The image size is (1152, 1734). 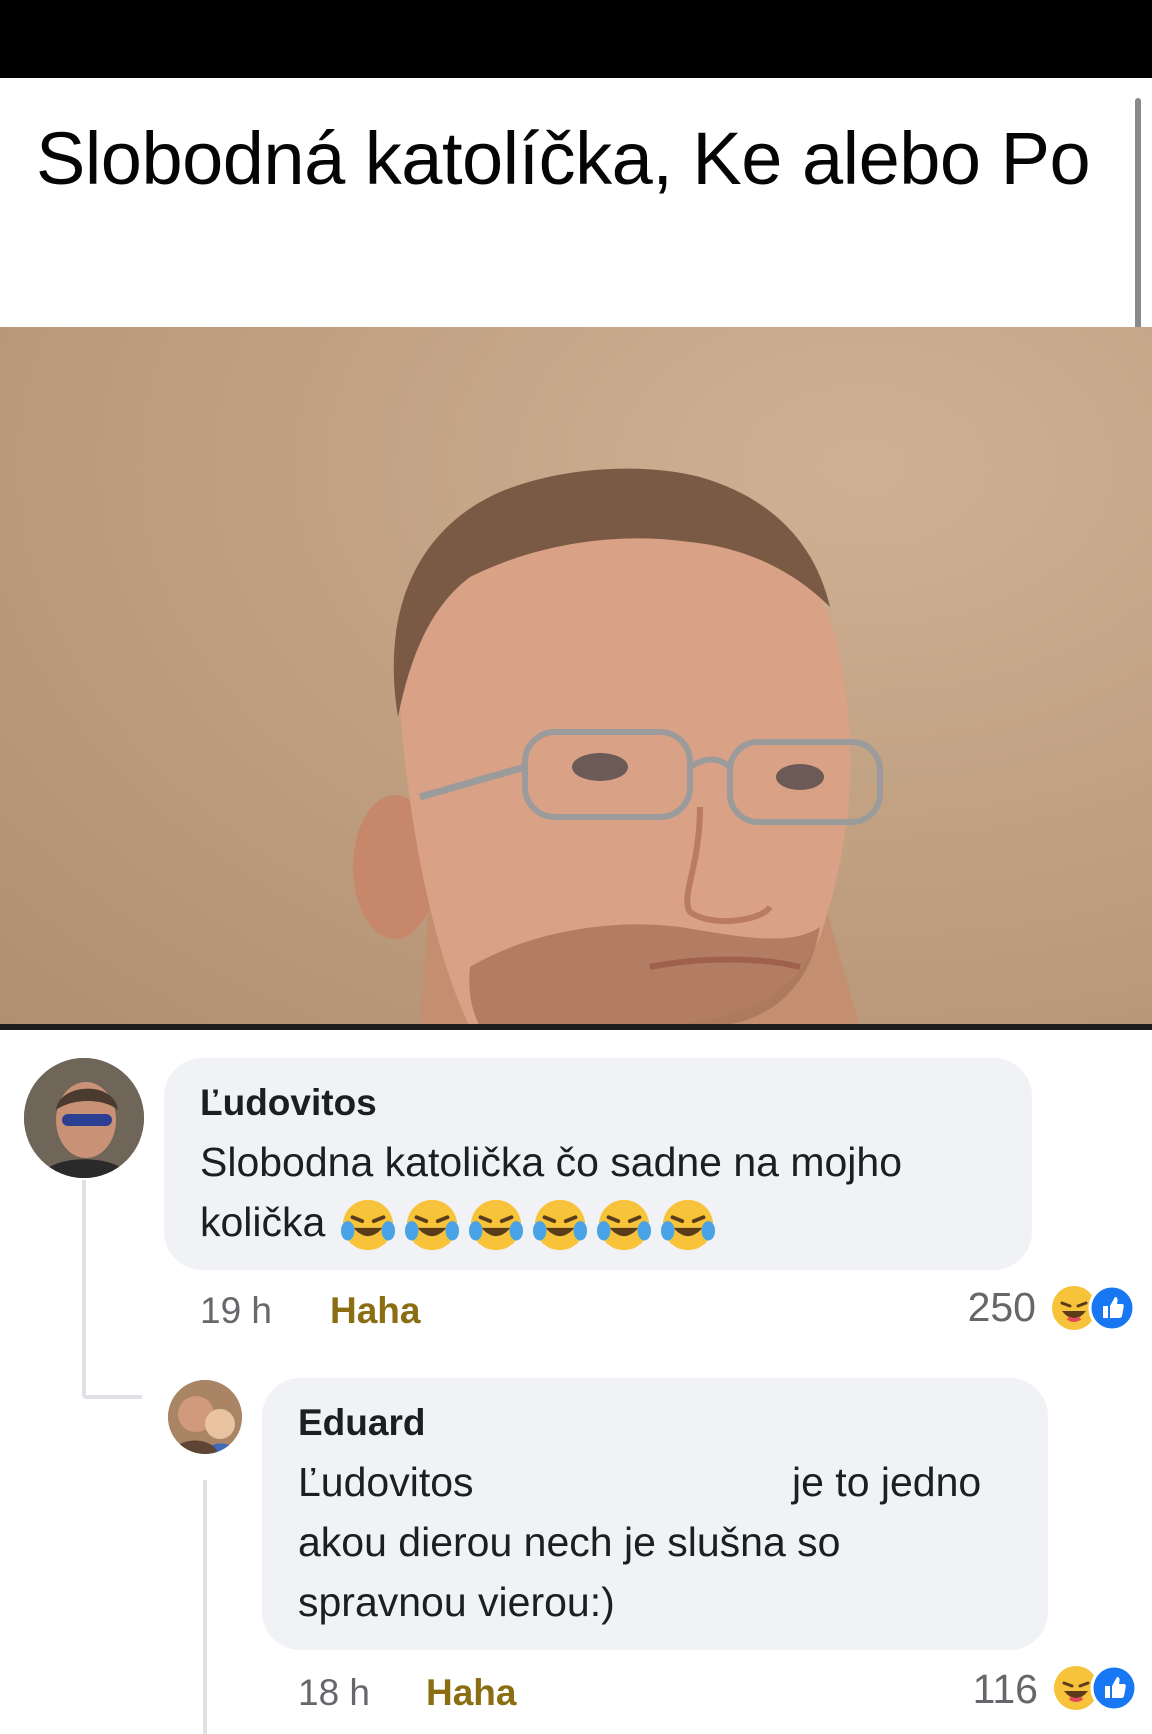 What do you see at coordinates (576, 39) in the screenshot?
I see `status-bar` at bounding box center [576, 39].